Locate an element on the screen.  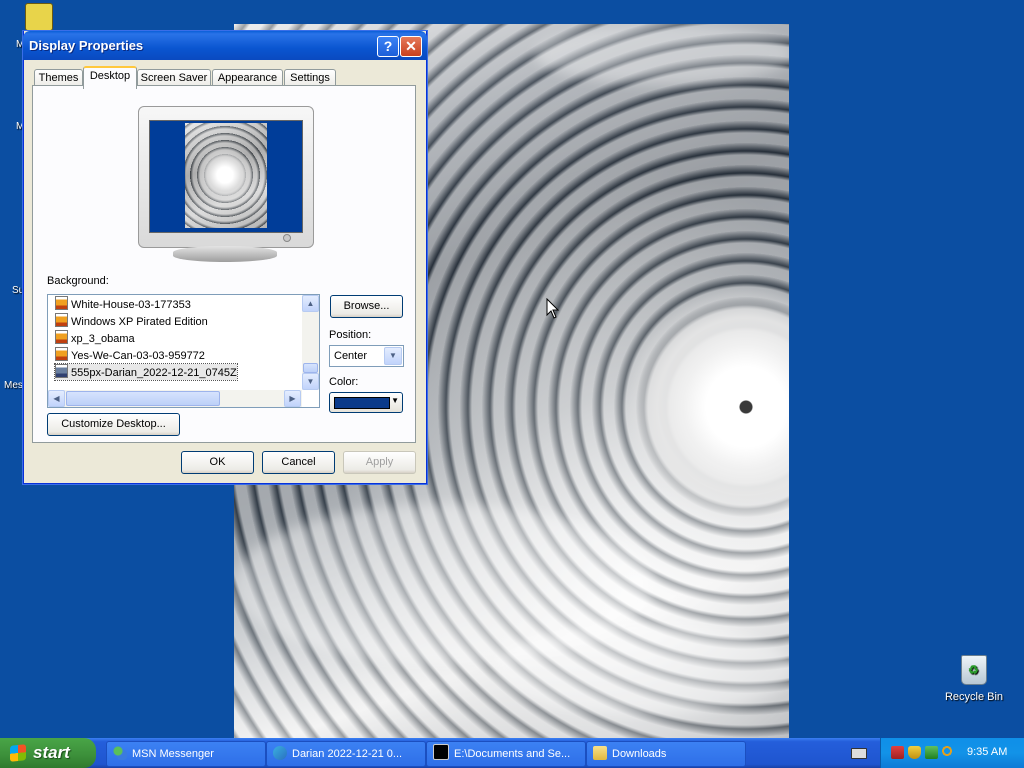
background-list-item: xp_3_obama is located at coordinates (95, 338).